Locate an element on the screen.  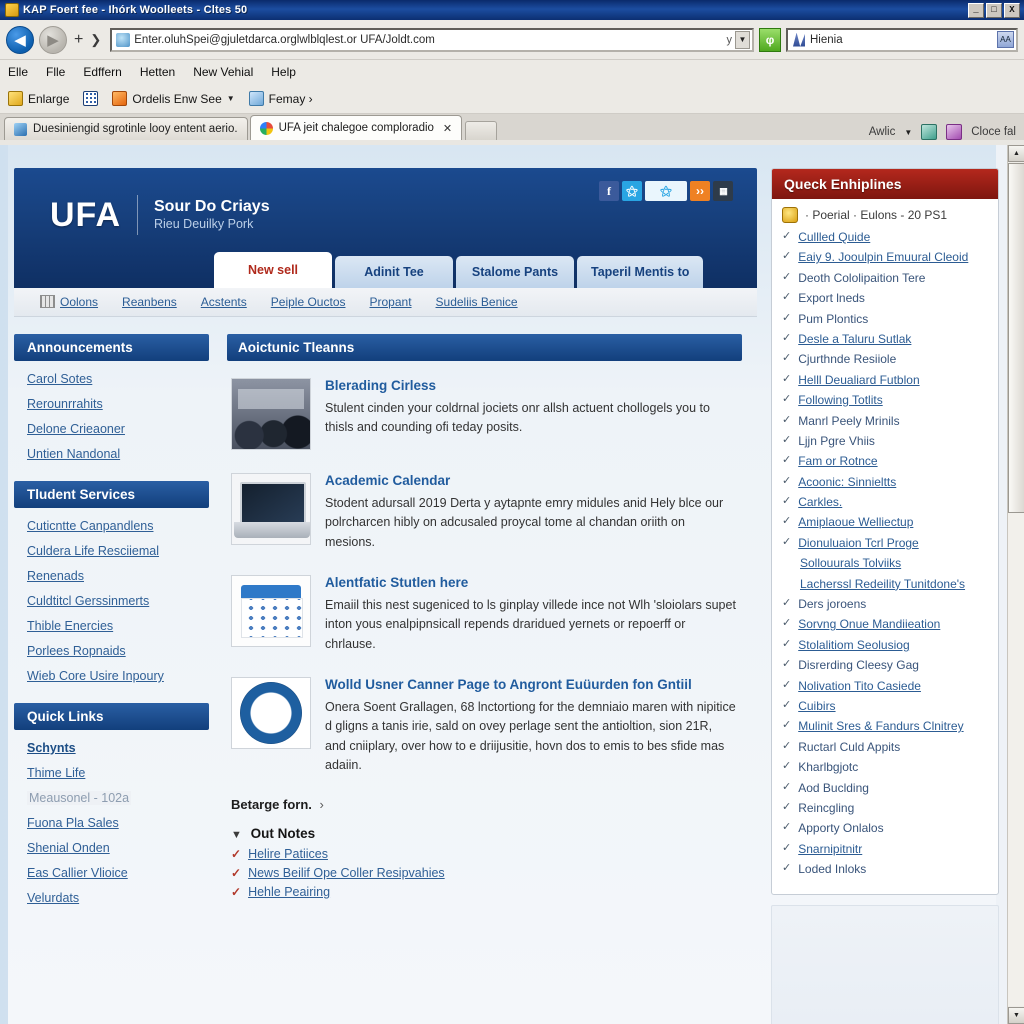
close-button: X is located at coordinates (1012, 10).